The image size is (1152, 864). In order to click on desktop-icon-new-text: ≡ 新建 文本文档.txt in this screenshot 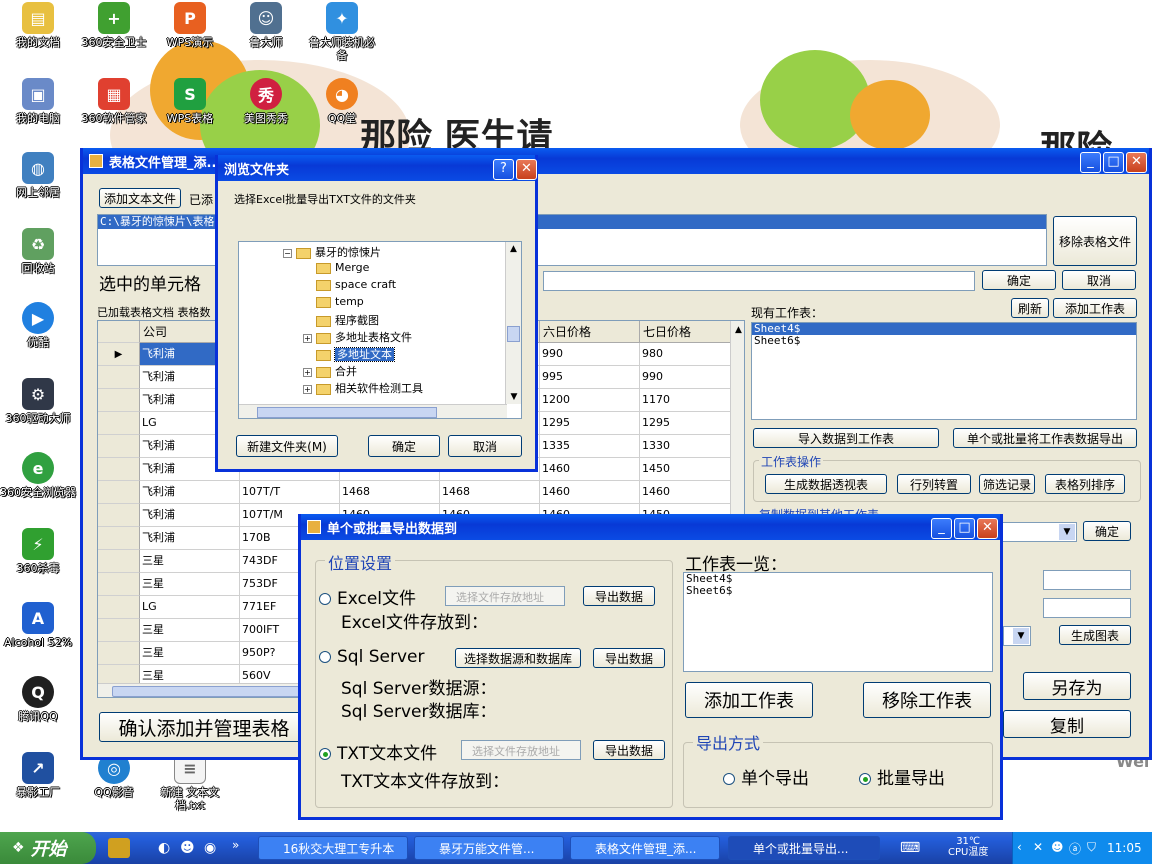, I will do `click(190, 782)`.